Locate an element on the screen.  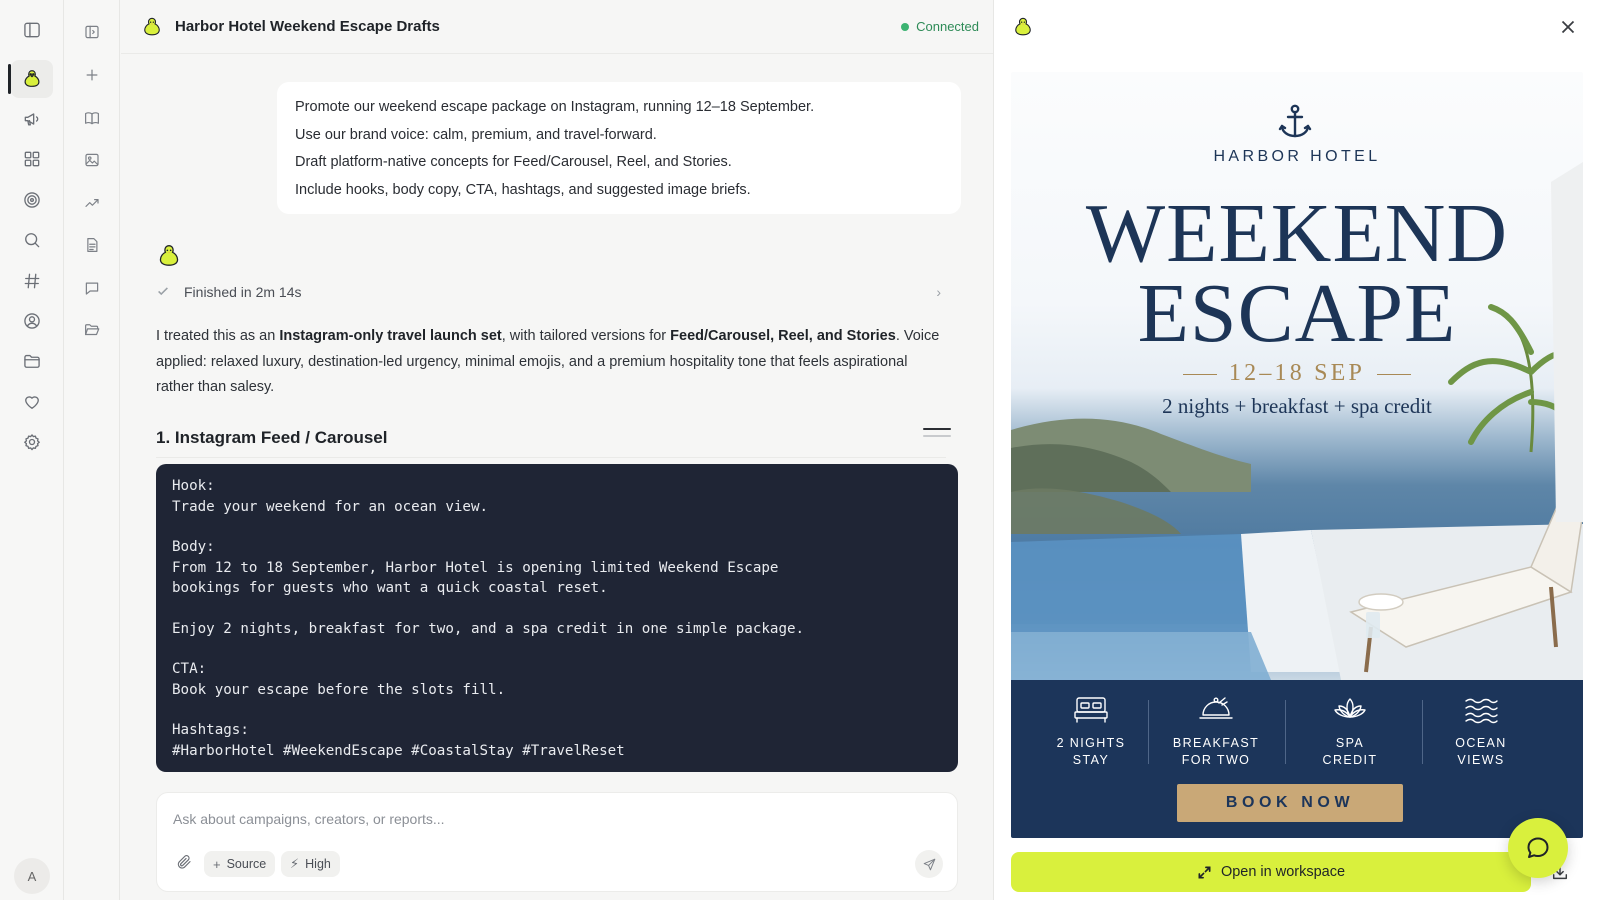
feature-label-line1: OCEAN is located at coordinates (1481, 743).